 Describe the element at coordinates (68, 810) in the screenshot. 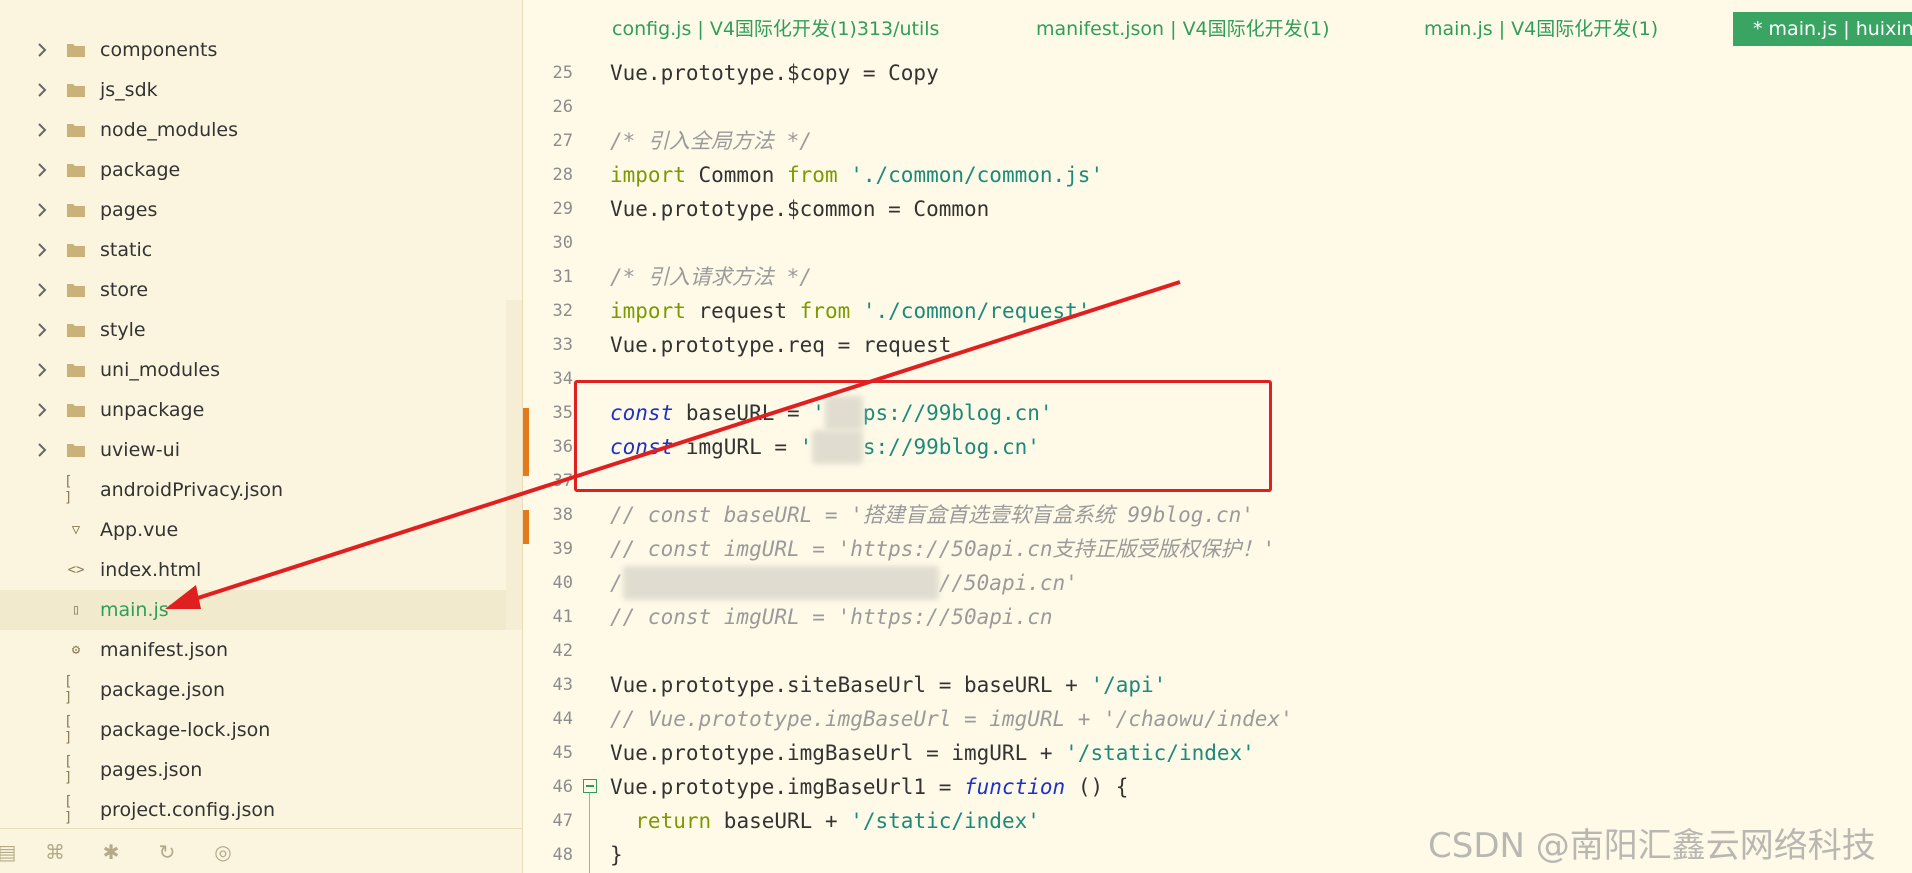

I see `json-file-icon: [ ]` at that location.